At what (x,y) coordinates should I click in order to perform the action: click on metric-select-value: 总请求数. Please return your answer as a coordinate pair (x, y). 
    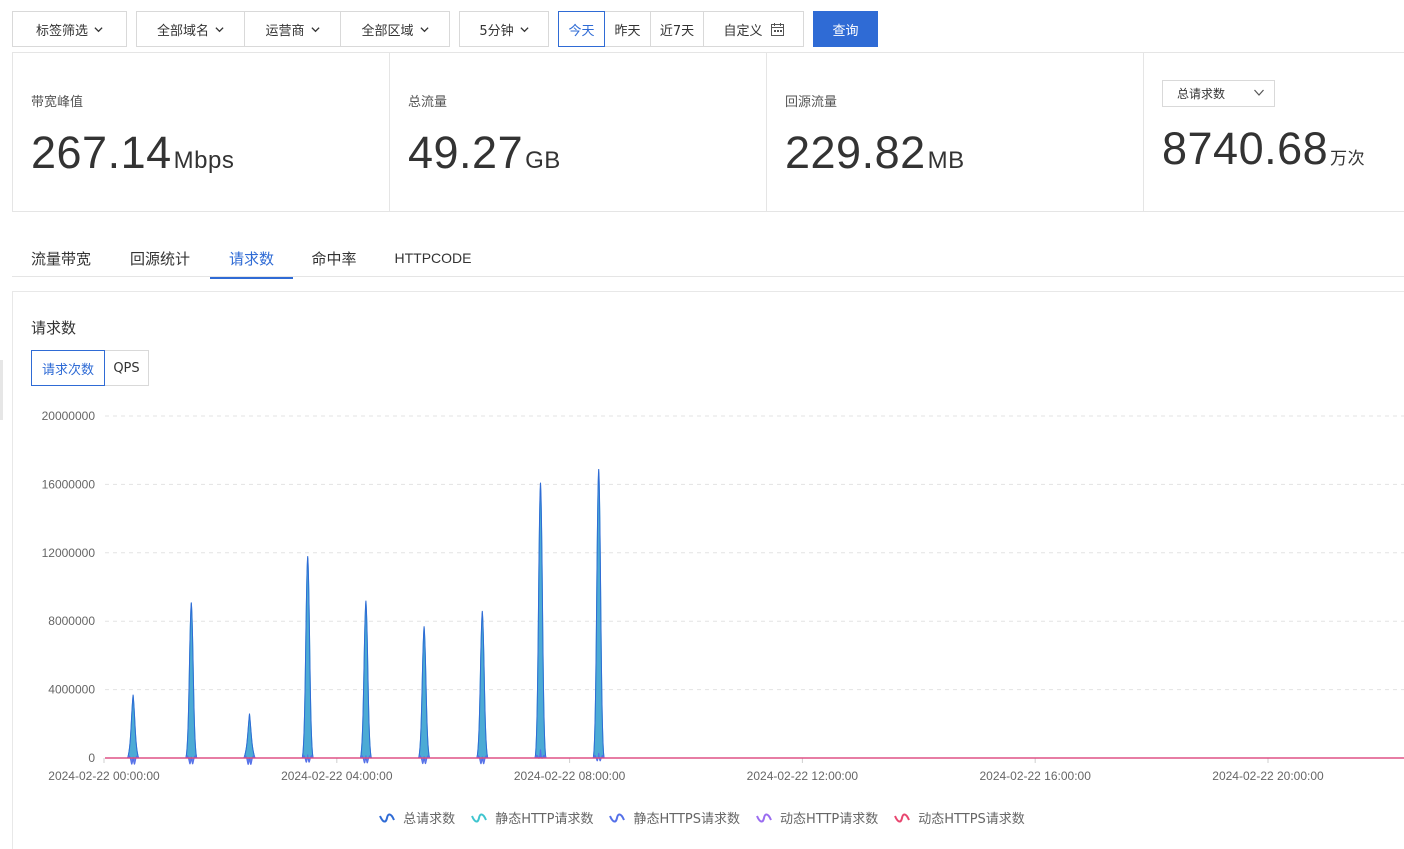
    Looking at the image, I should click on (1201, 94).